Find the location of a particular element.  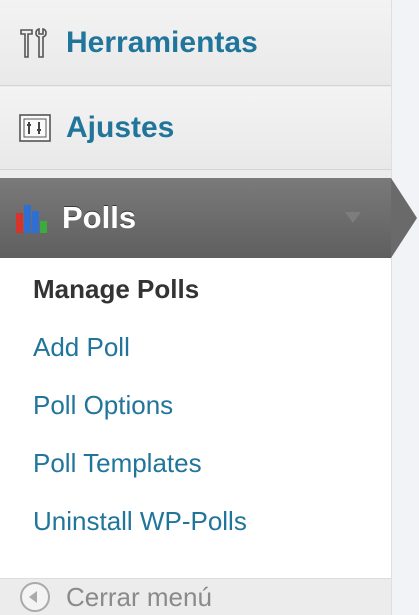

active-pointer-arrow is located at coordinates (404, 218).